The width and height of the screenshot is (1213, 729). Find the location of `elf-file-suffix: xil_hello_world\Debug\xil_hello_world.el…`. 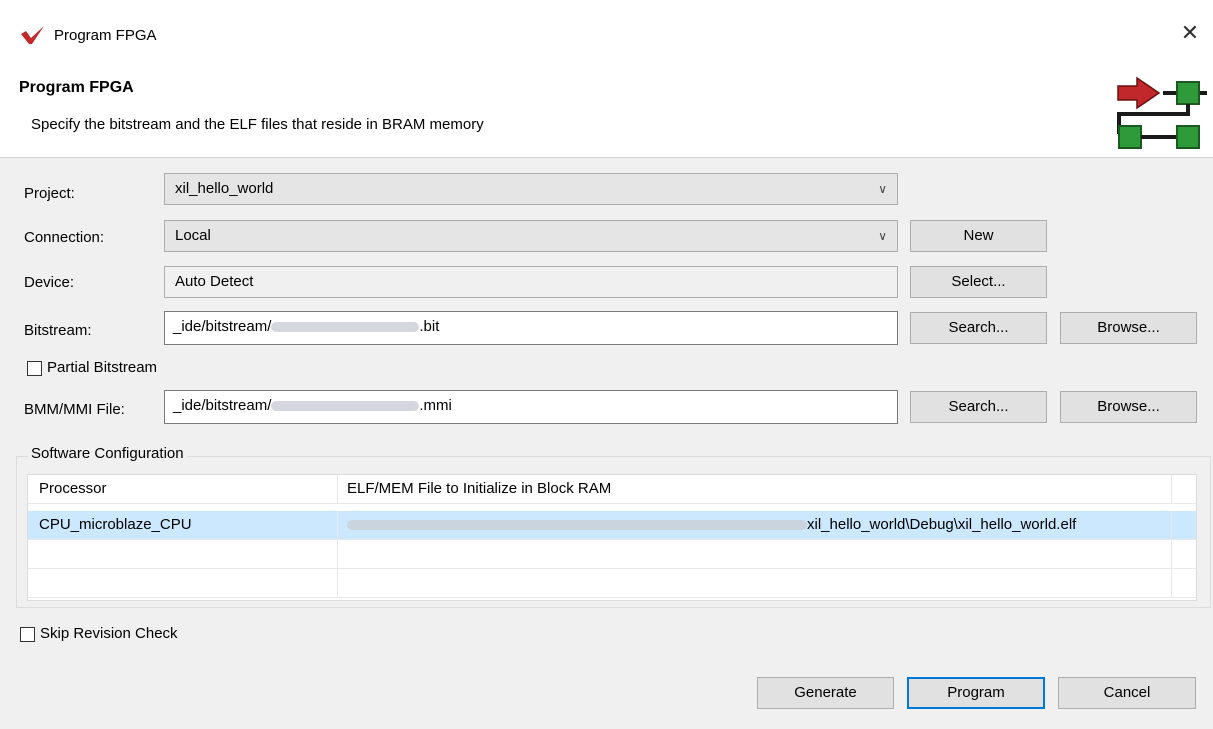

elf-file-suffix: xil_hello_world\Debug\xil_hello_world.el… is located at coordinates (942, 524).